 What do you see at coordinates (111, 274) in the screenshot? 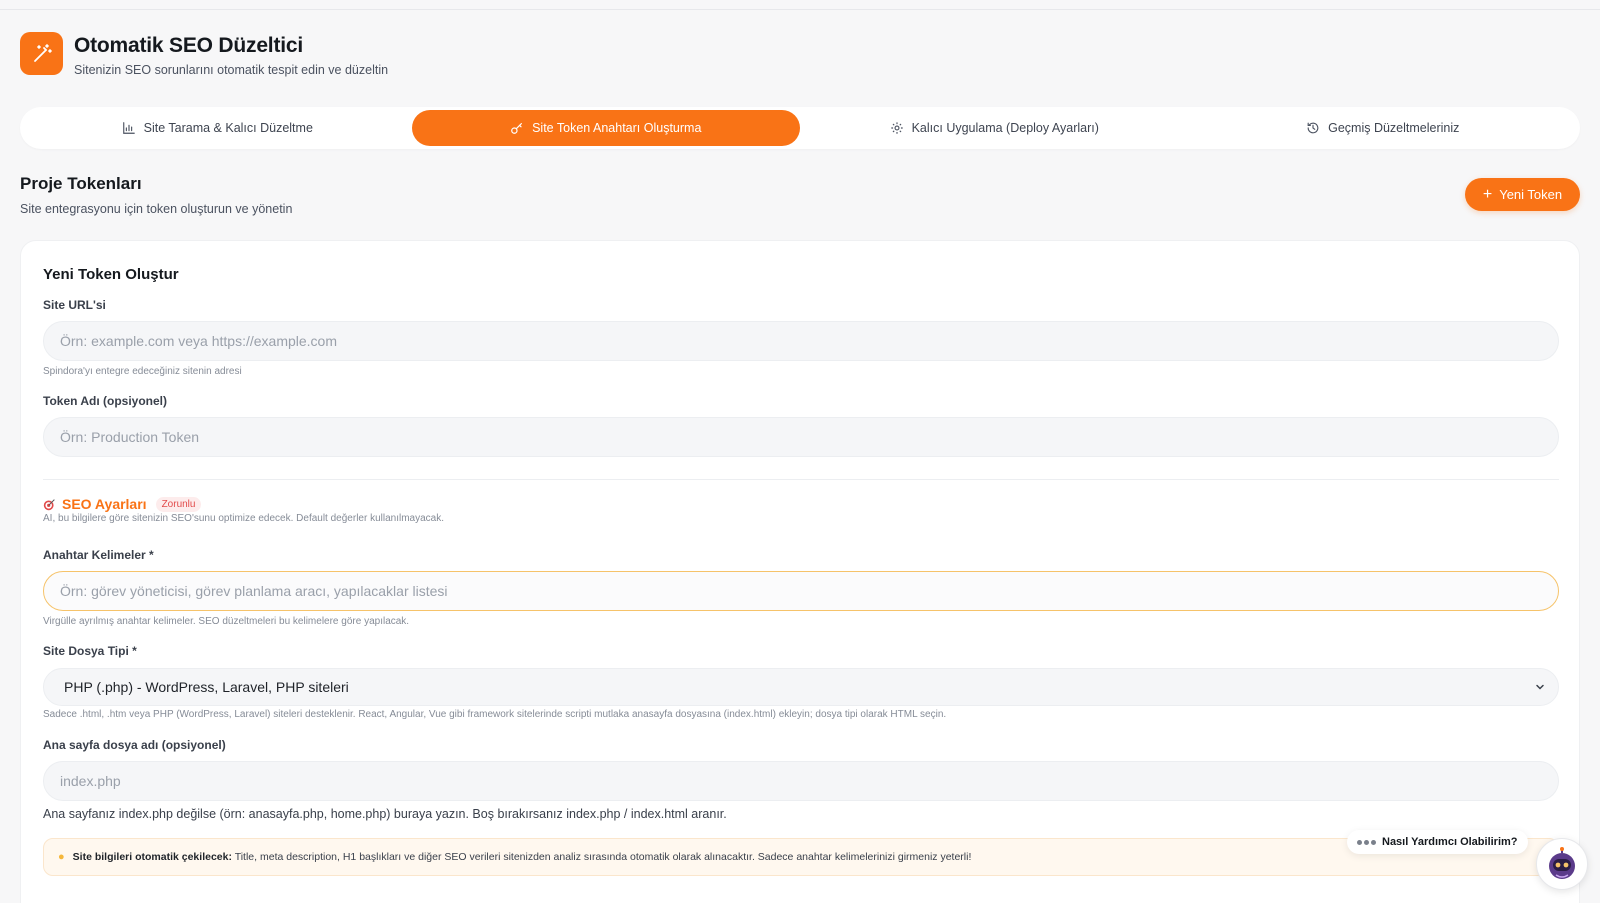
I see `form-title: Yeni Token Oluştur` at bounding box center [111, 274].